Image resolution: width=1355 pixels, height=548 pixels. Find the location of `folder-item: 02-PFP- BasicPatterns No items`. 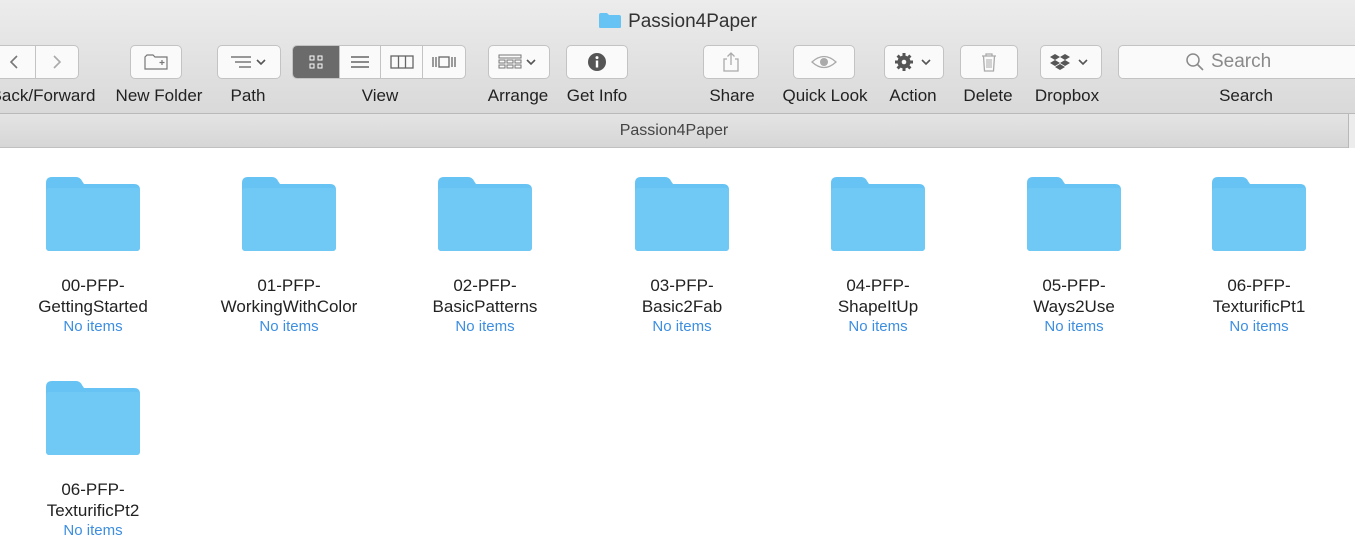

folder-item: 02-PFP- BasicPatterns No items is located at coordinates (485, 255).